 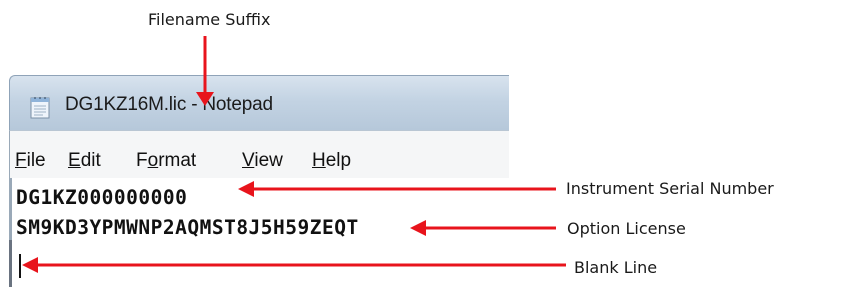 What do you see at coordinates (21, 160) in the screenshot?
I see `menu-file-accesskey: F` at bounding box center [21, 160].